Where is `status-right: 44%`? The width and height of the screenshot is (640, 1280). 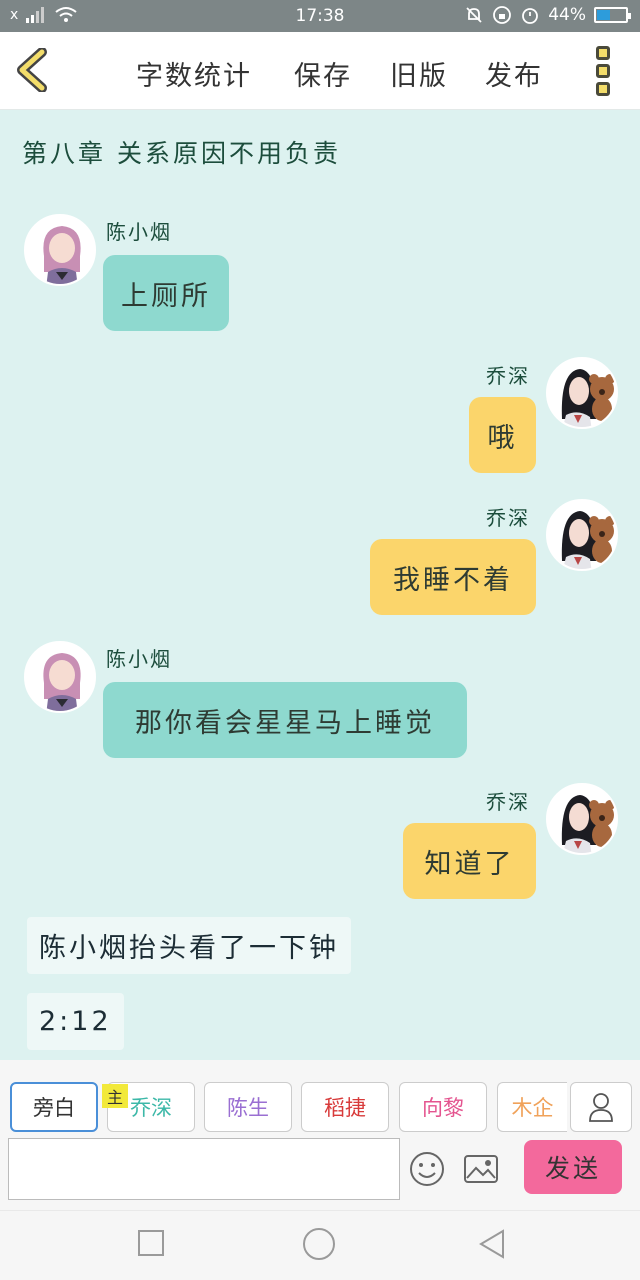 status-right: 44% is located at coordinates (547, 15).